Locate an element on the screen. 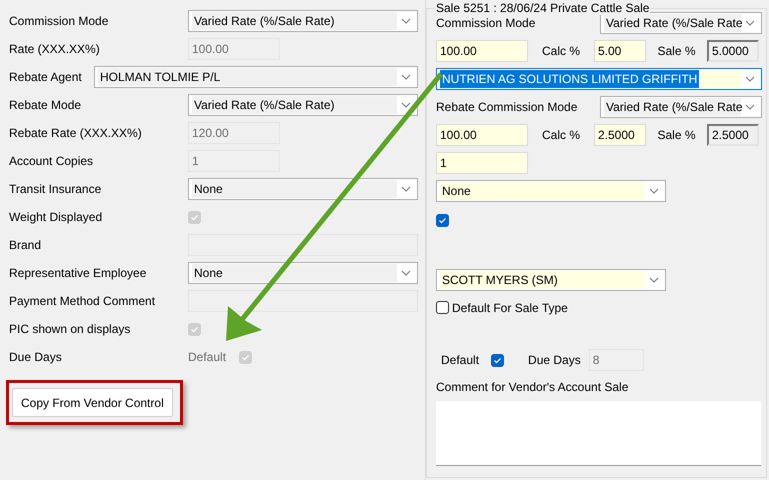  field-label: Rebate Commission Mode is located at coordinates (507, 107).